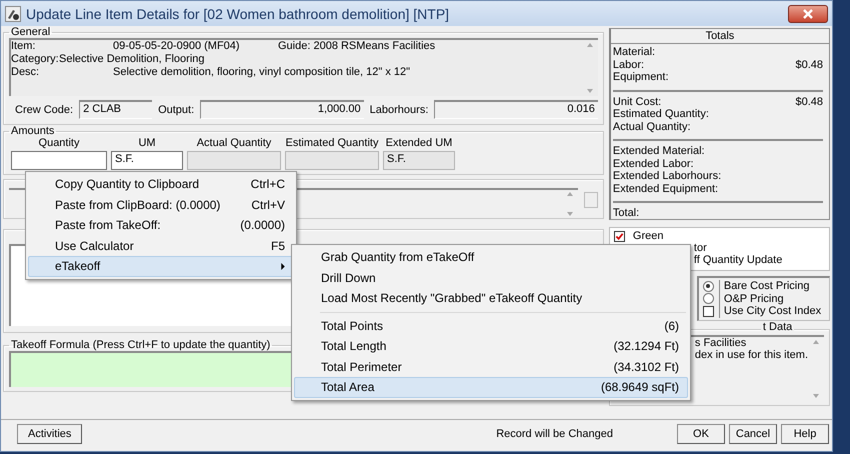  I want to click on column-label: UM, so click(147, 143).